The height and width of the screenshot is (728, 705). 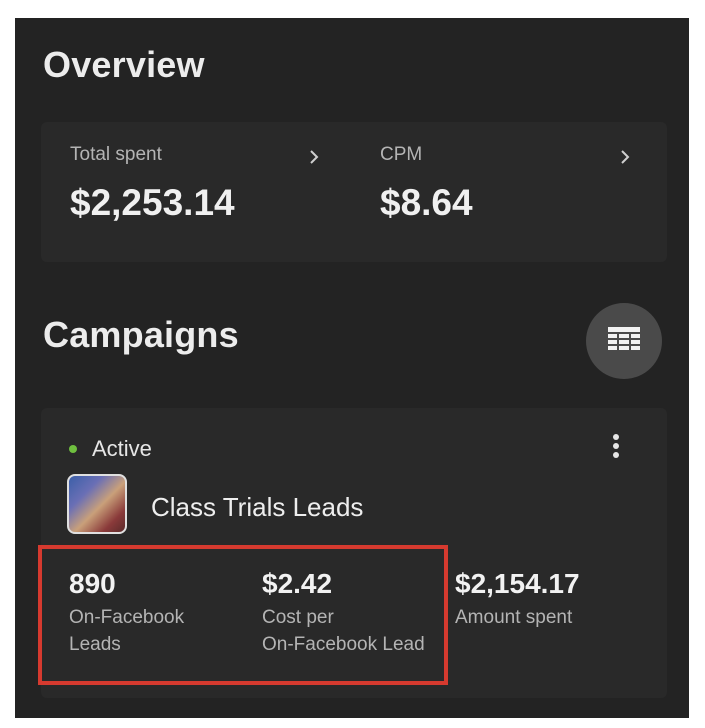 What do you see at coordinates (126, 631) in the screenshot?
I see `stat-label: On-Facebook Leads` at bounding box center [126, 631].